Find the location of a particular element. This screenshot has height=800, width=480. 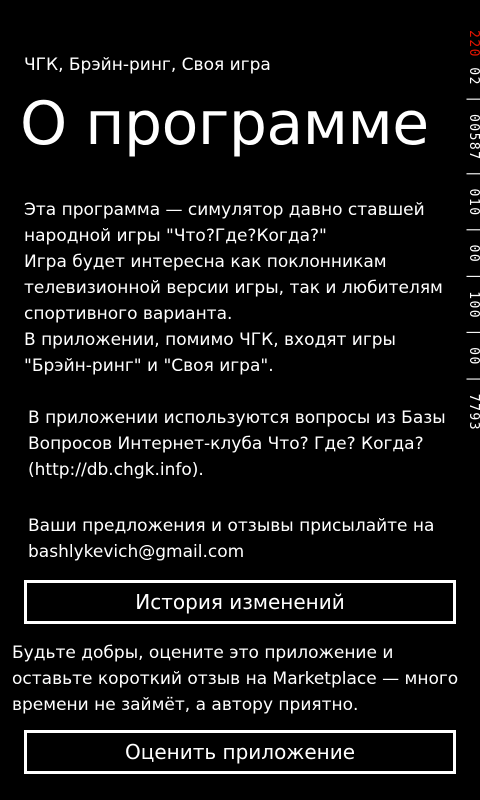

rate-request-line: Будьте добры, оцените это приложение и is located at coordinates (203, 653).